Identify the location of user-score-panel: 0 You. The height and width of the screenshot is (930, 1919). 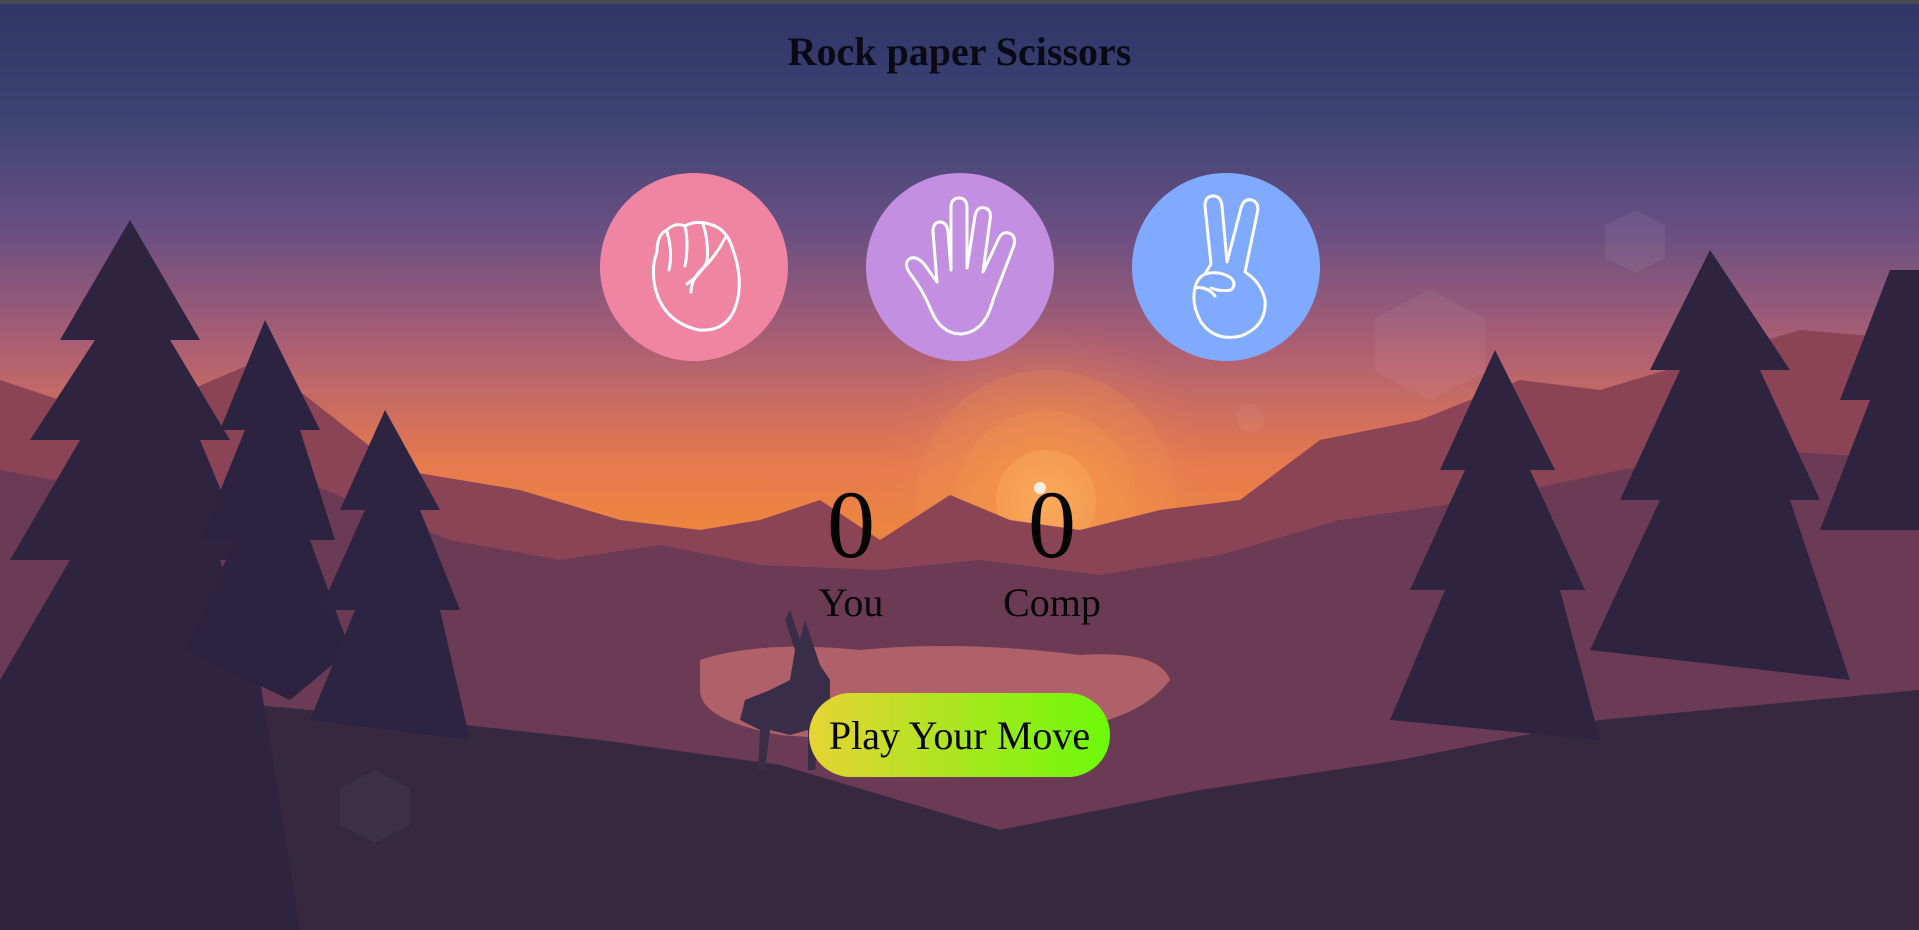
(851, 548).